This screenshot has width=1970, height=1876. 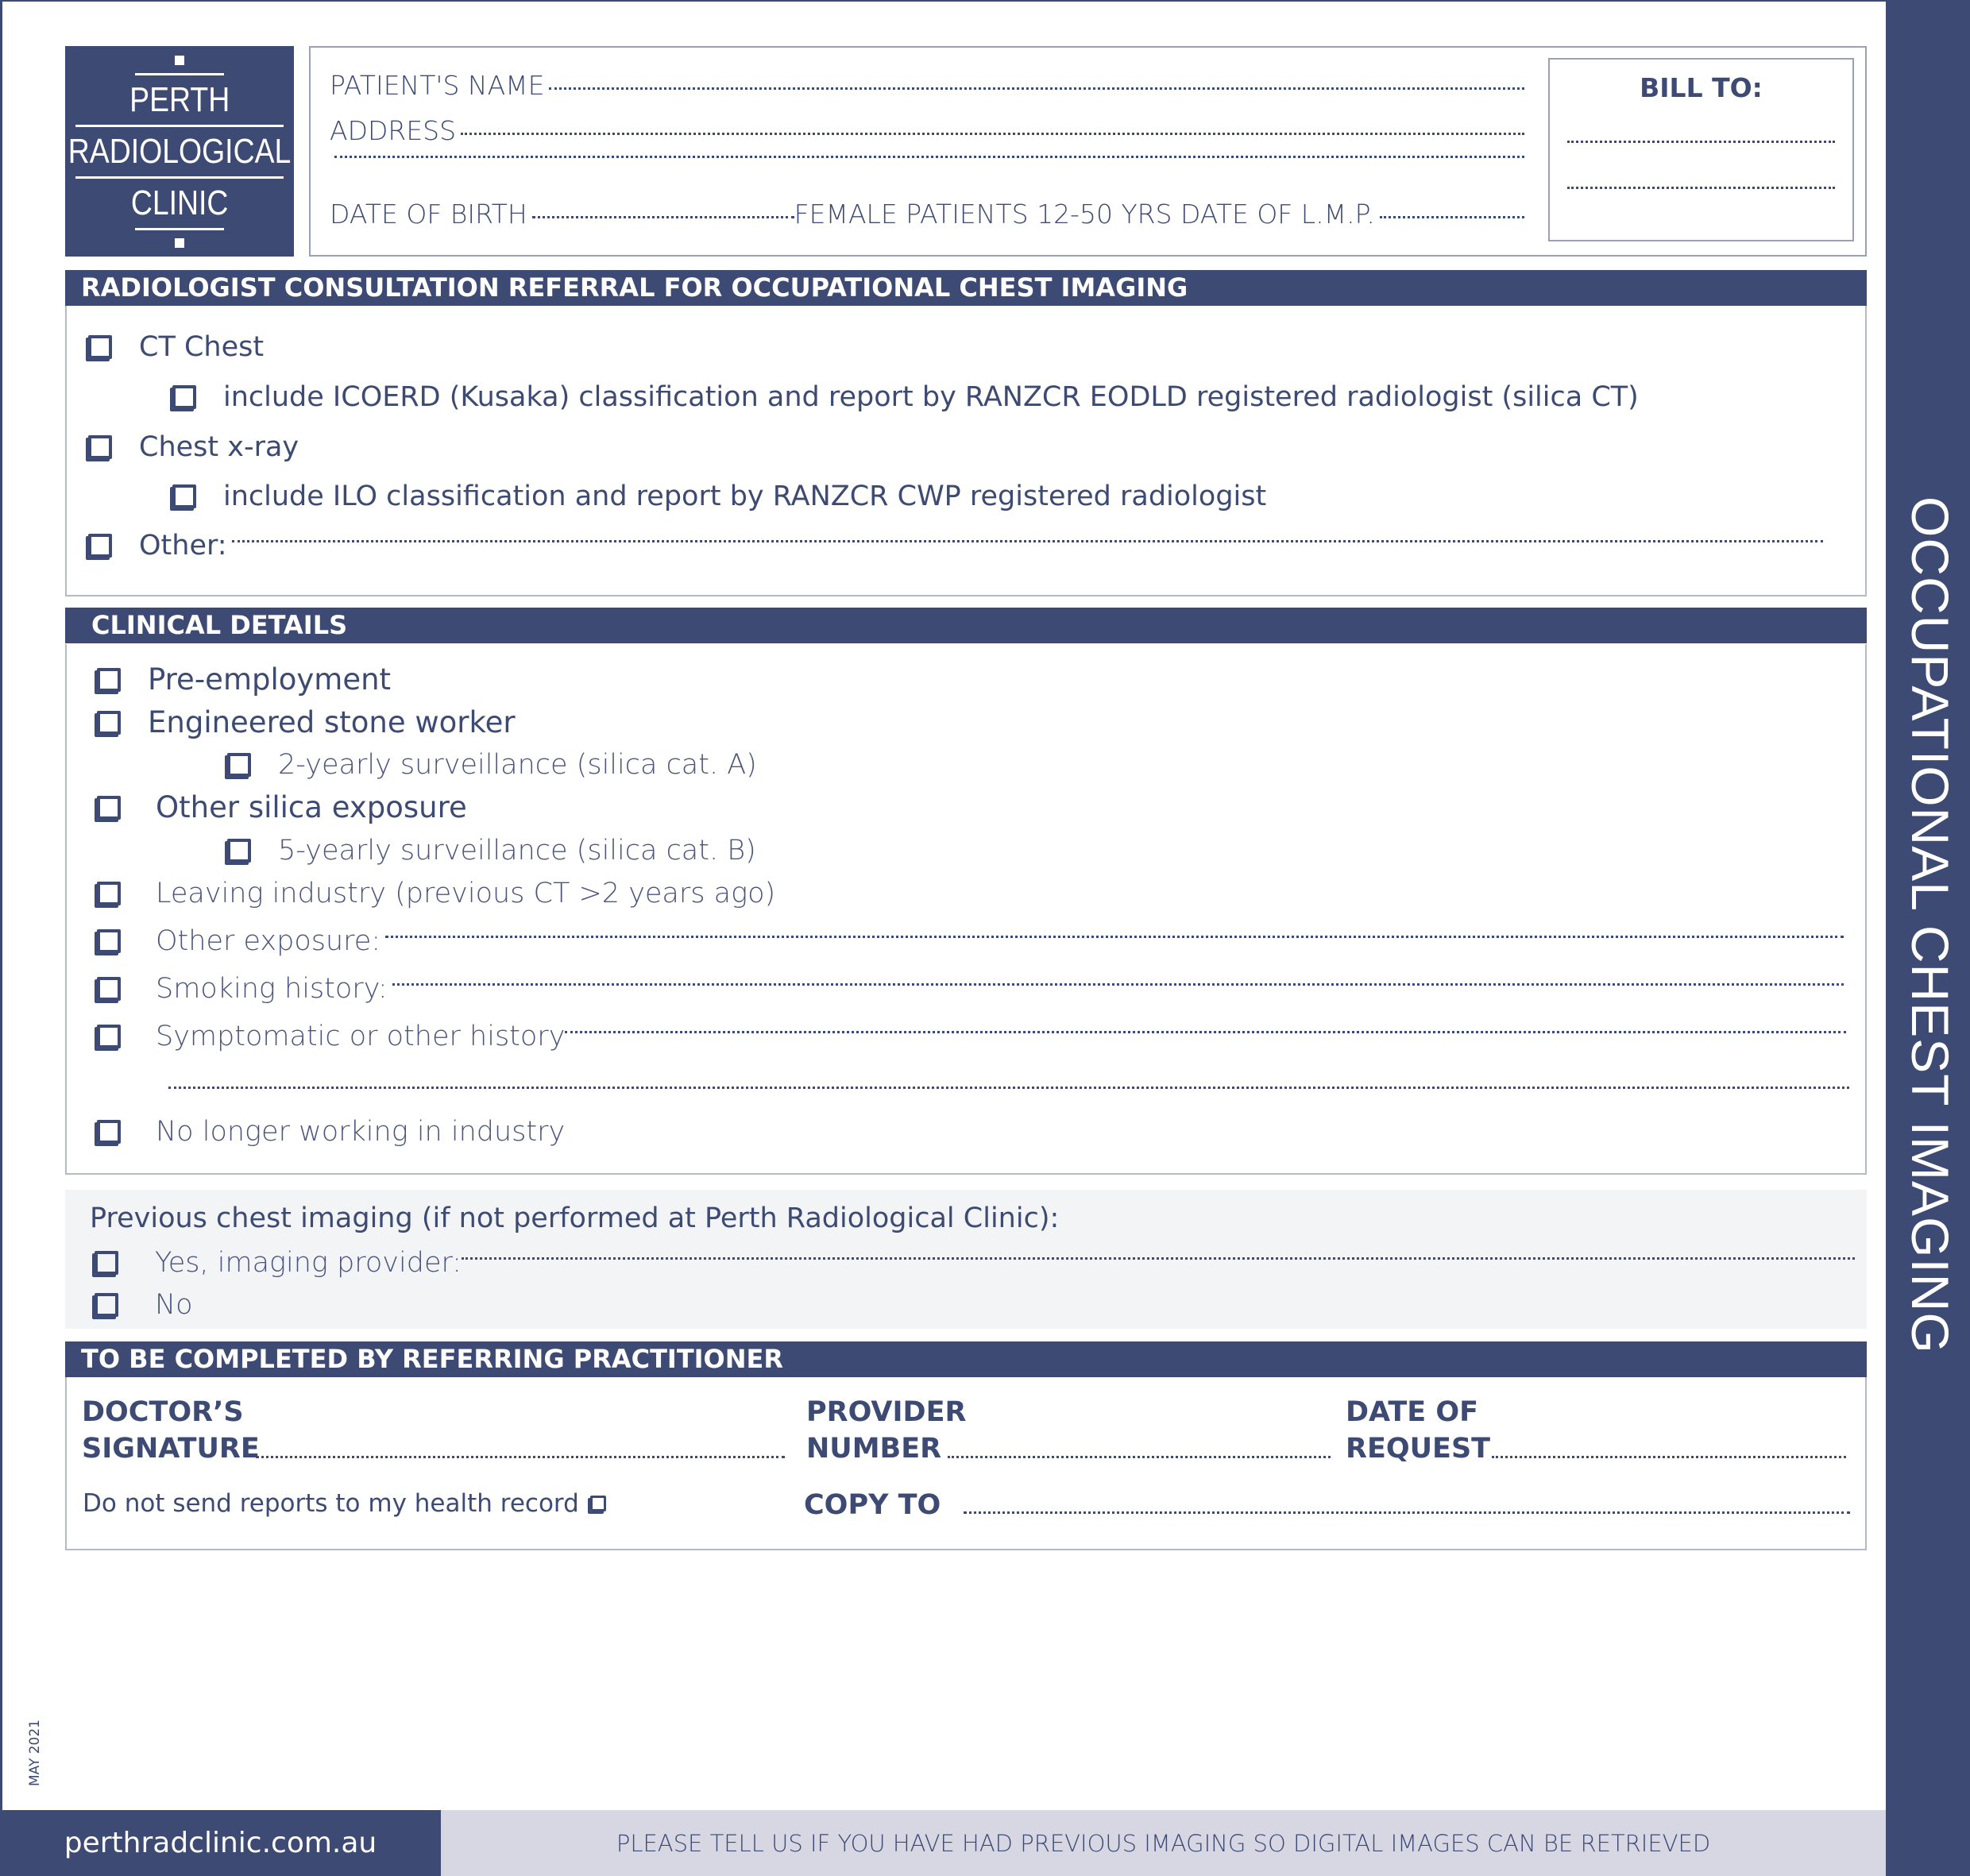 What do you see at coordinates (886, 1412) in the screenshot?
I see `label: PROVIDER` at bounding box center [886, 1412].